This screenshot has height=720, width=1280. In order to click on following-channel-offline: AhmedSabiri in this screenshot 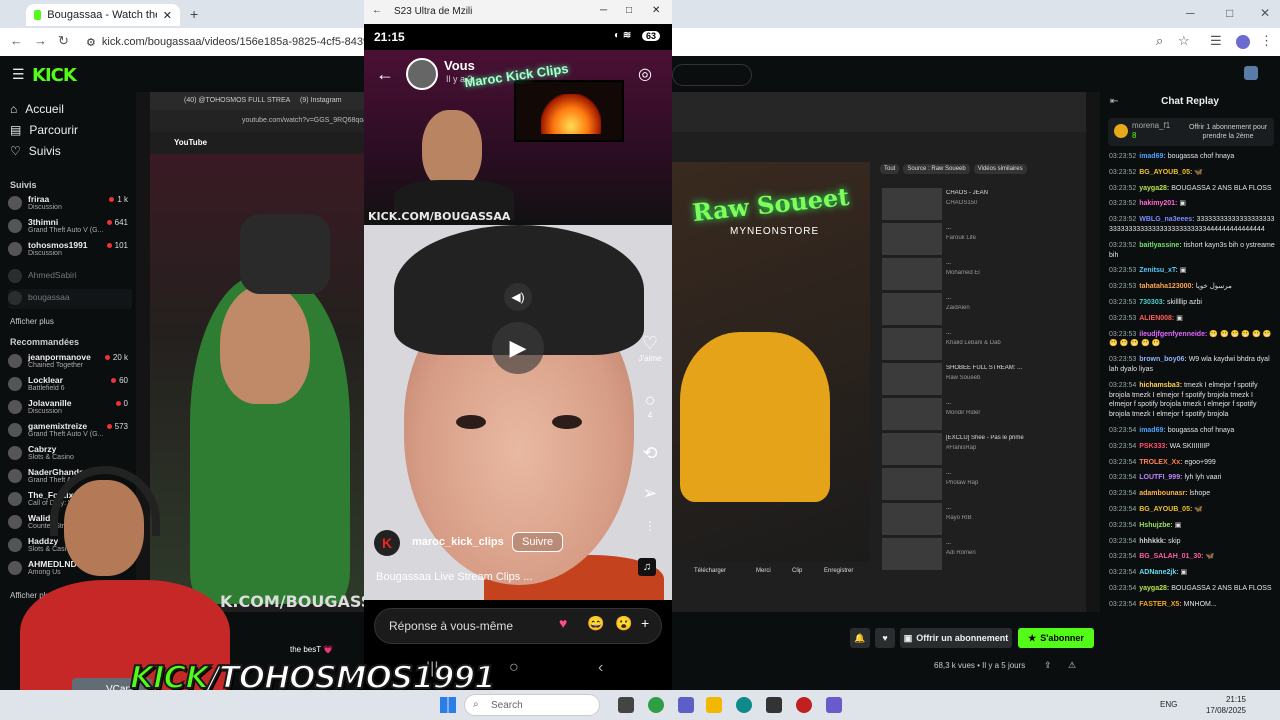, I will do `click(70, 277)`.